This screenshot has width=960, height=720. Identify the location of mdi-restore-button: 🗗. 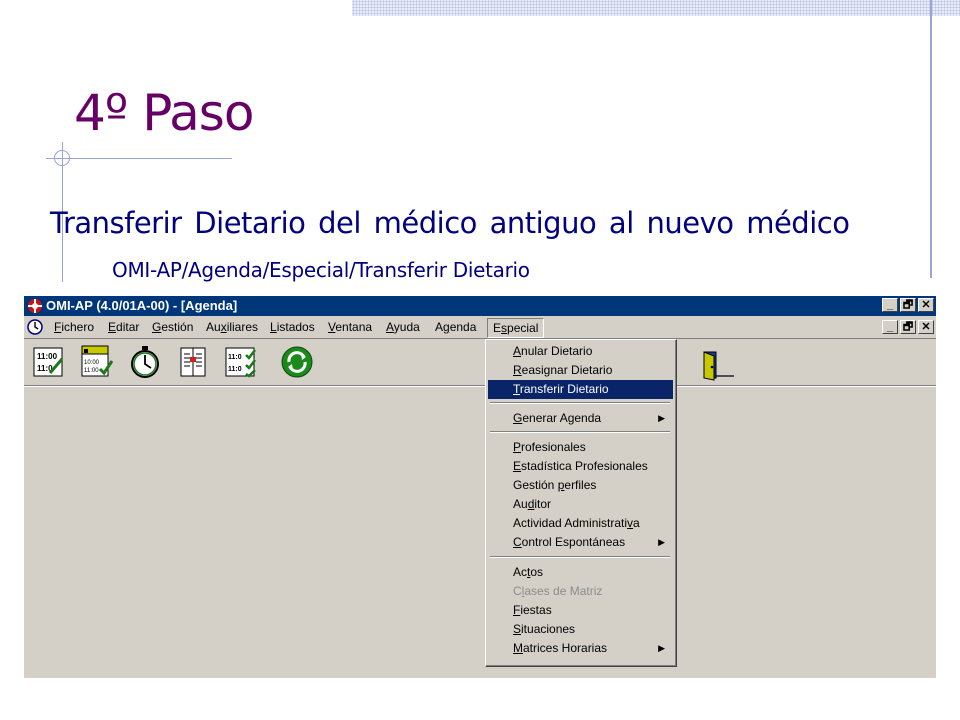
(908, 327).